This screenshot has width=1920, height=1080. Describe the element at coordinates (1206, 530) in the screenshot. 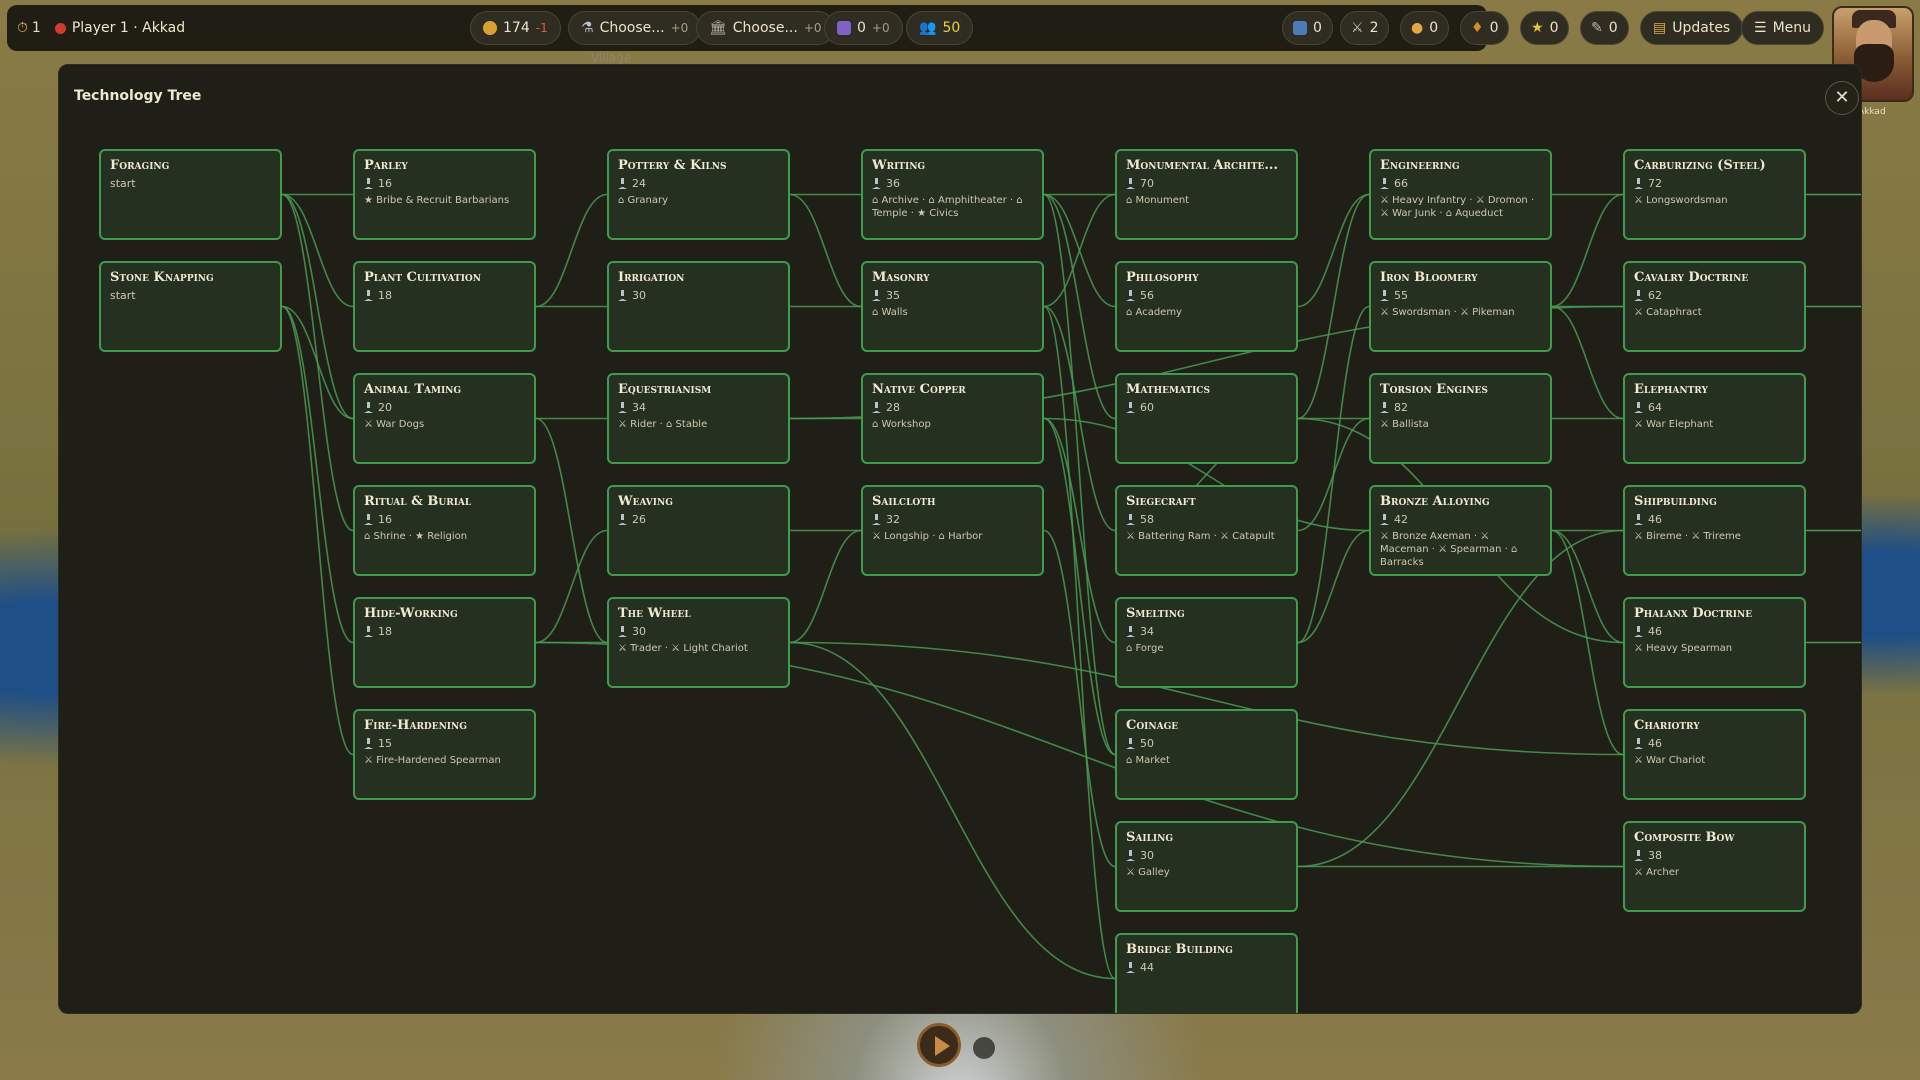

I see `tech-node-siegecraft: Siegecraft 58 ⚔ Battering Ram · ⚔ Catapult` at that location.